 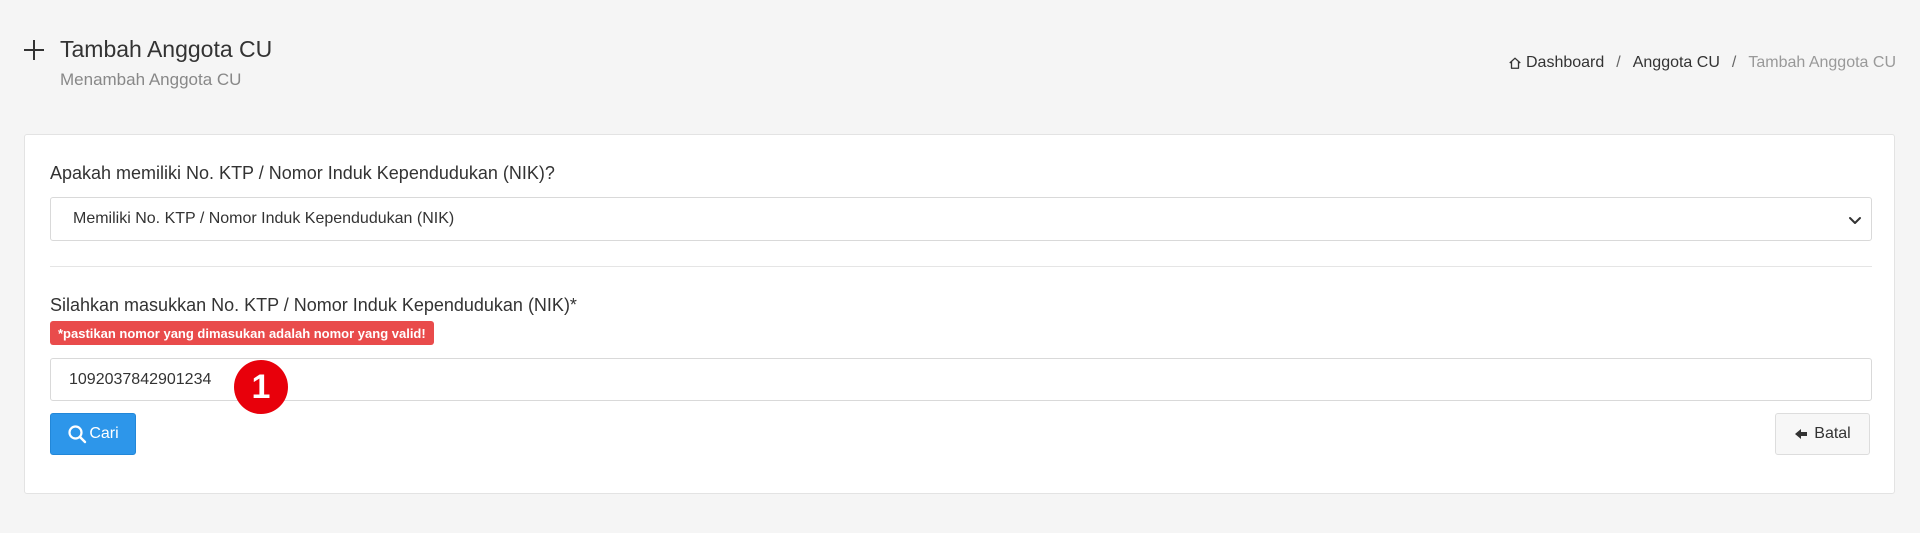 What do you see at coordinates (961, 379) in the screenshot?
I see `nik-input` at bounding box center [961, 379].